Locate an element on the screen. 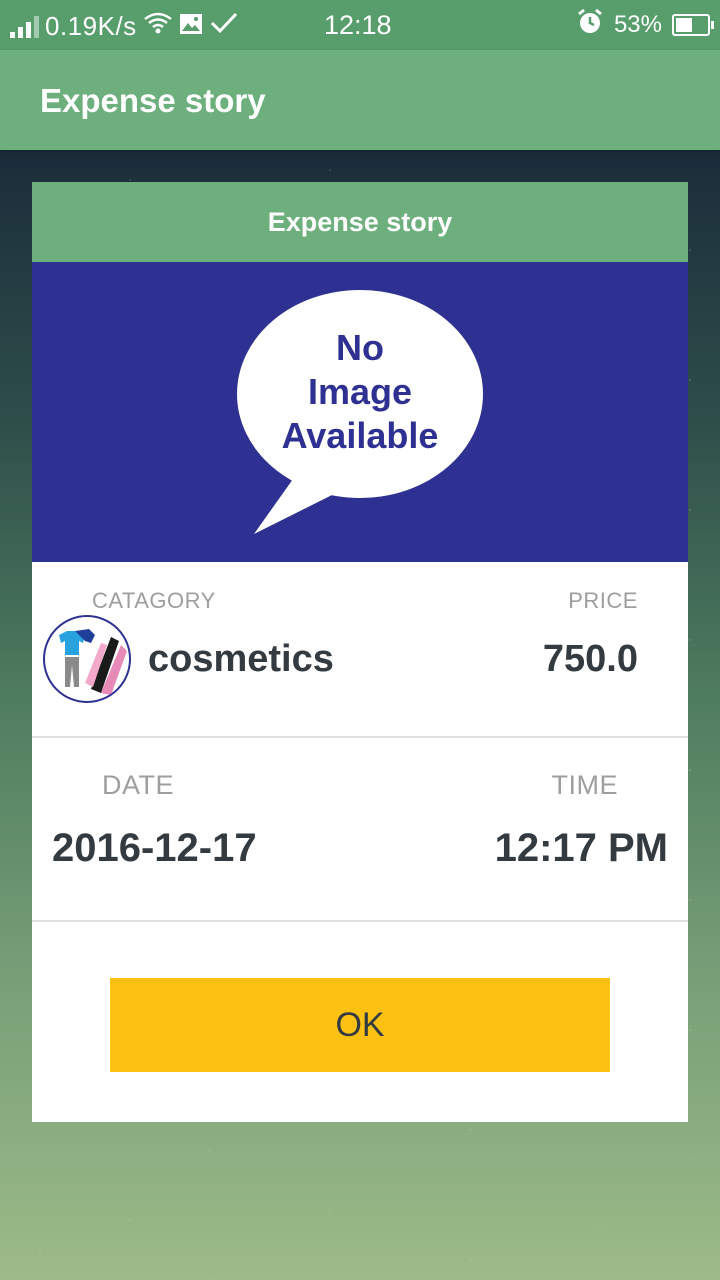 The image size is (720, 1280). status-bar: 0.19K/s 12:18 53% is located at coordinates (360, 25).